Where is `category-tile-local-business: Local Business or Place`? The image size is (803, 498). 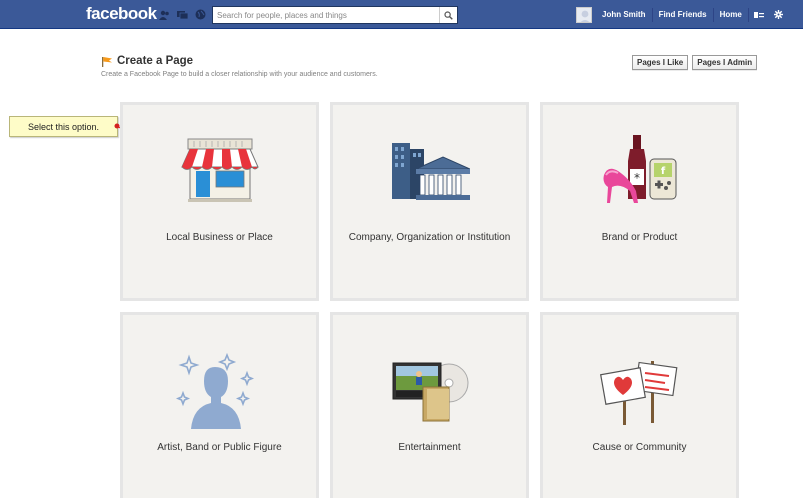 category-tile-local-business: Local Business or Place is located at coordinates (219, 201).